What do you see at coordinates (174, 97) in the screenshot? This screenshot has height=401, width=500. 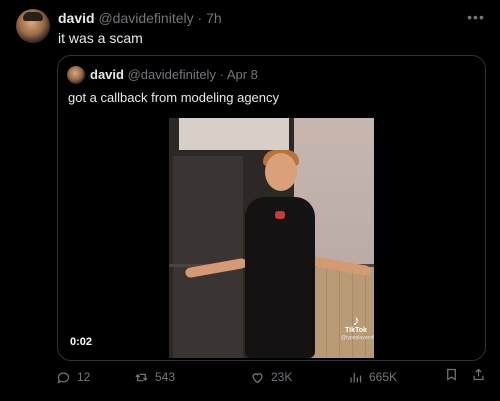 I see `quoted-tweet-text: got a callback from modeling agency` at bounding box center [174, 97].